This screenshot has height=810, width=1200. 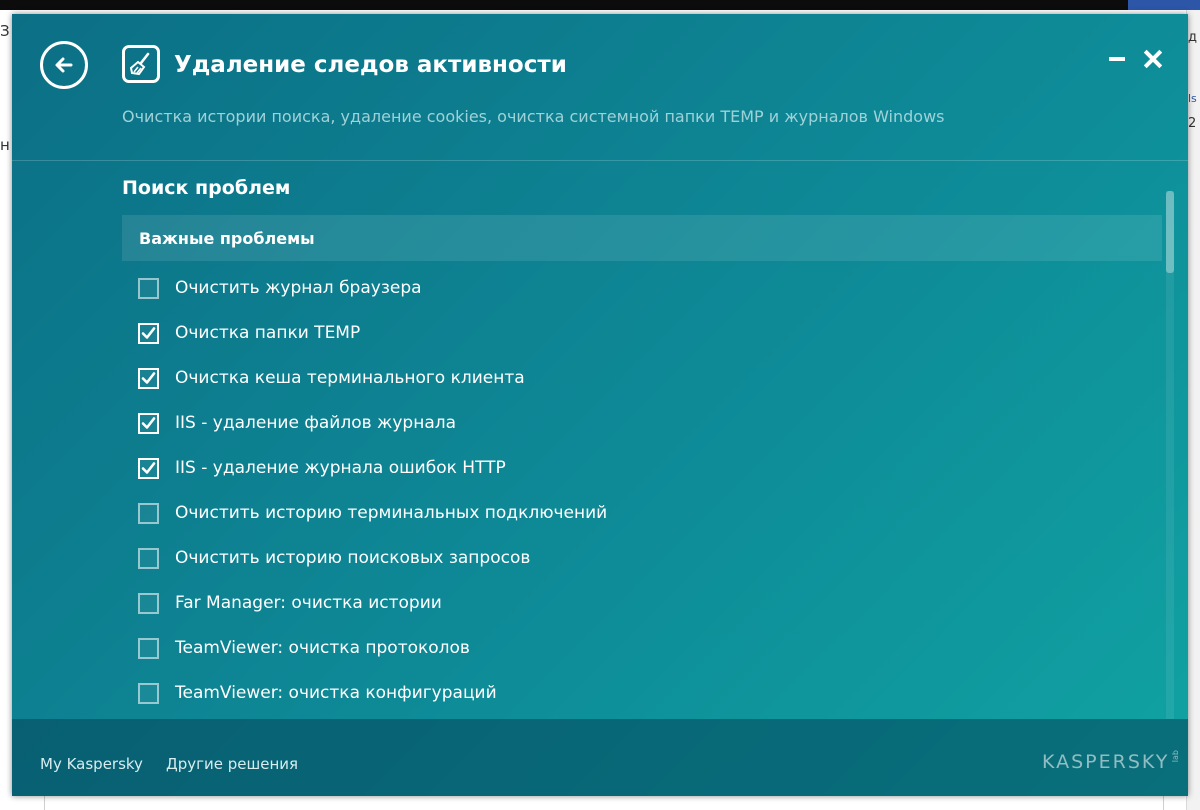 I want to click on checklist-item: Очистить историю поисковых запросов, so click(x=638, y=570).